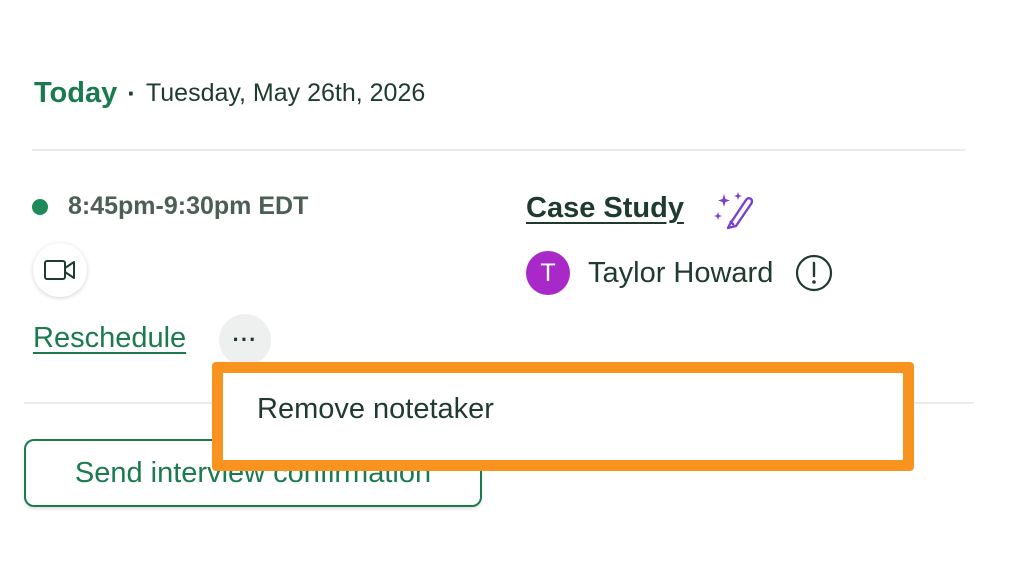 The width and height of the screenshot is (1024, 588). I want to click on interview-time-row: 8:45pm-9:30pm EDT, so click(170, 206).